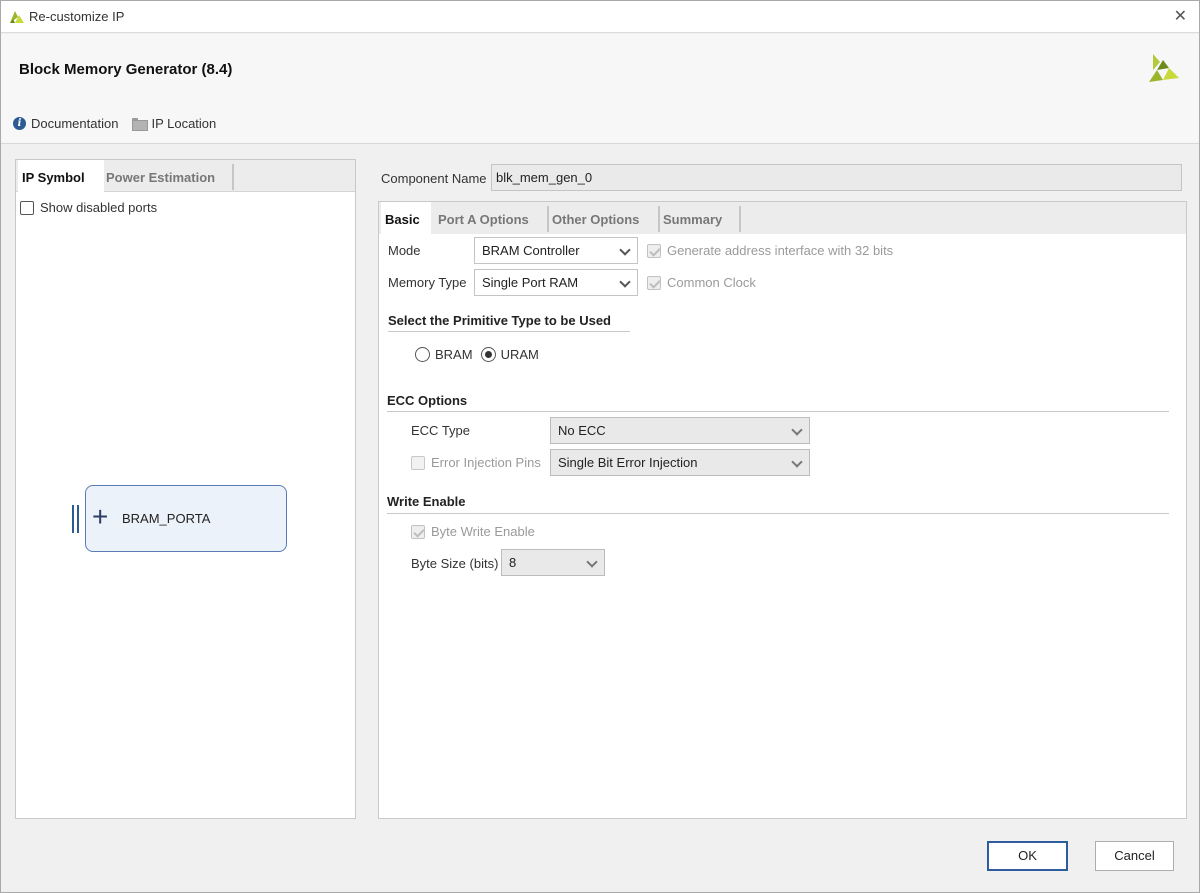 The height and width of the screenshot is (893, 1200). I want to click on mode-label: Mode, so click(404, 250).